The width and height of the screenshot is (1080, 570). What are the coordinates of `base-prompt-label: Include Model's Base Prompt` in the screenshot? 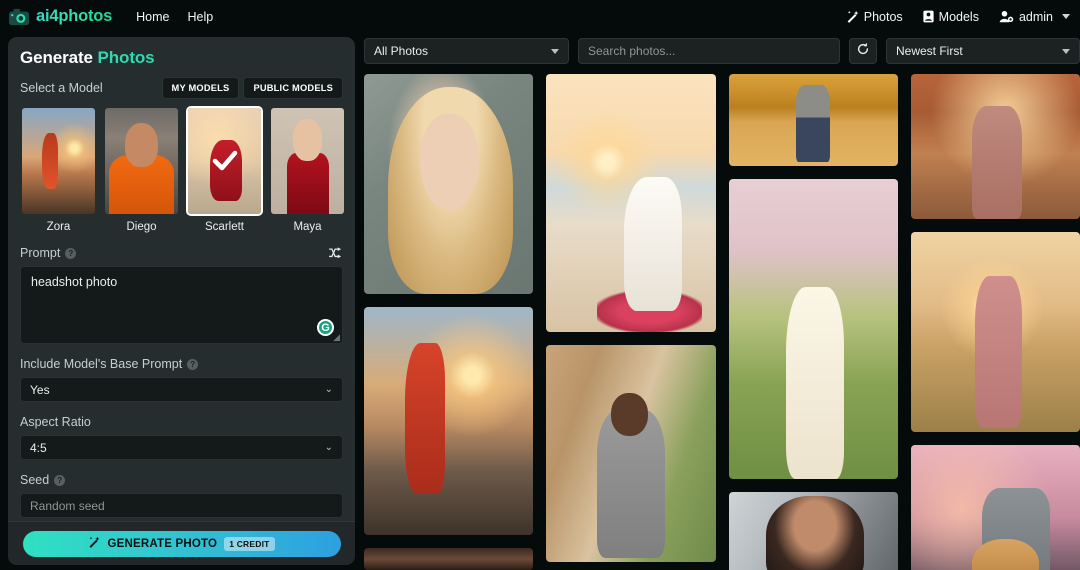 It's located at (101, 364).